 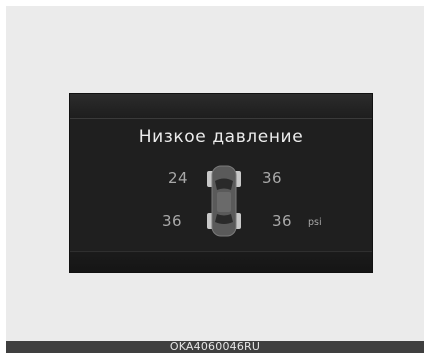 What do you see at coordinates (221, 137) in the screenshot?
I see `warning-title: Низкое давление` at bounding box center [221, 137].